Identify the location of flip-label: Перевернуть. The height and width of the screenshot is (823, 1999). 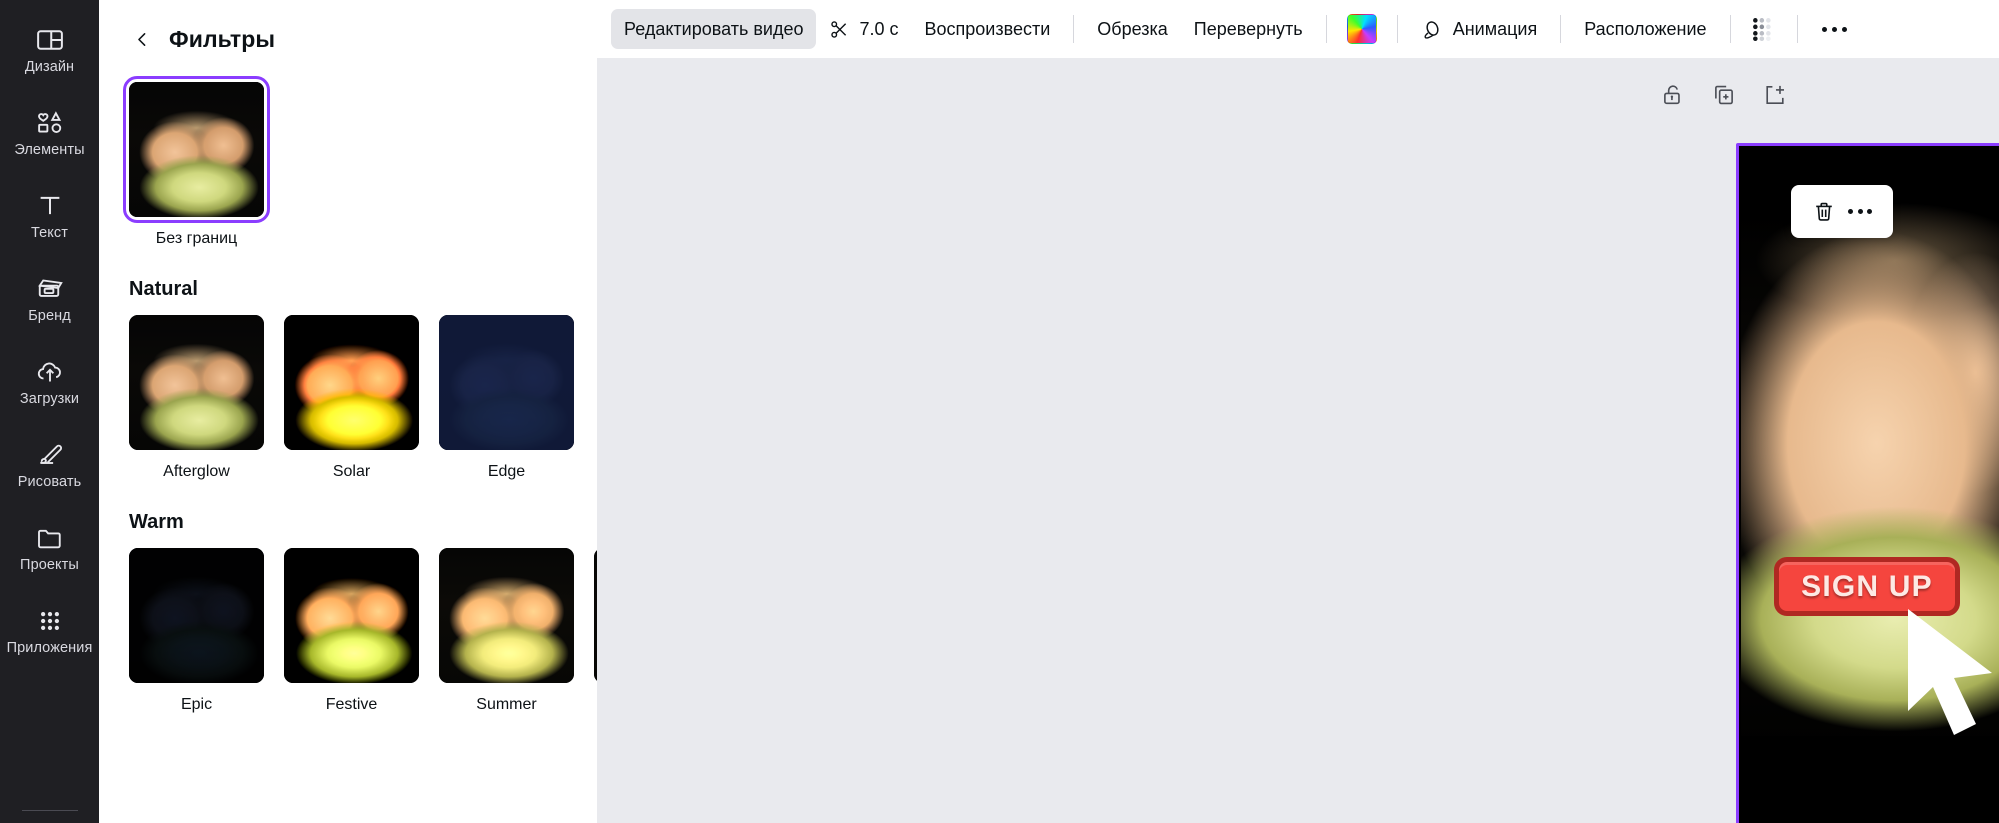
(1248, 28).